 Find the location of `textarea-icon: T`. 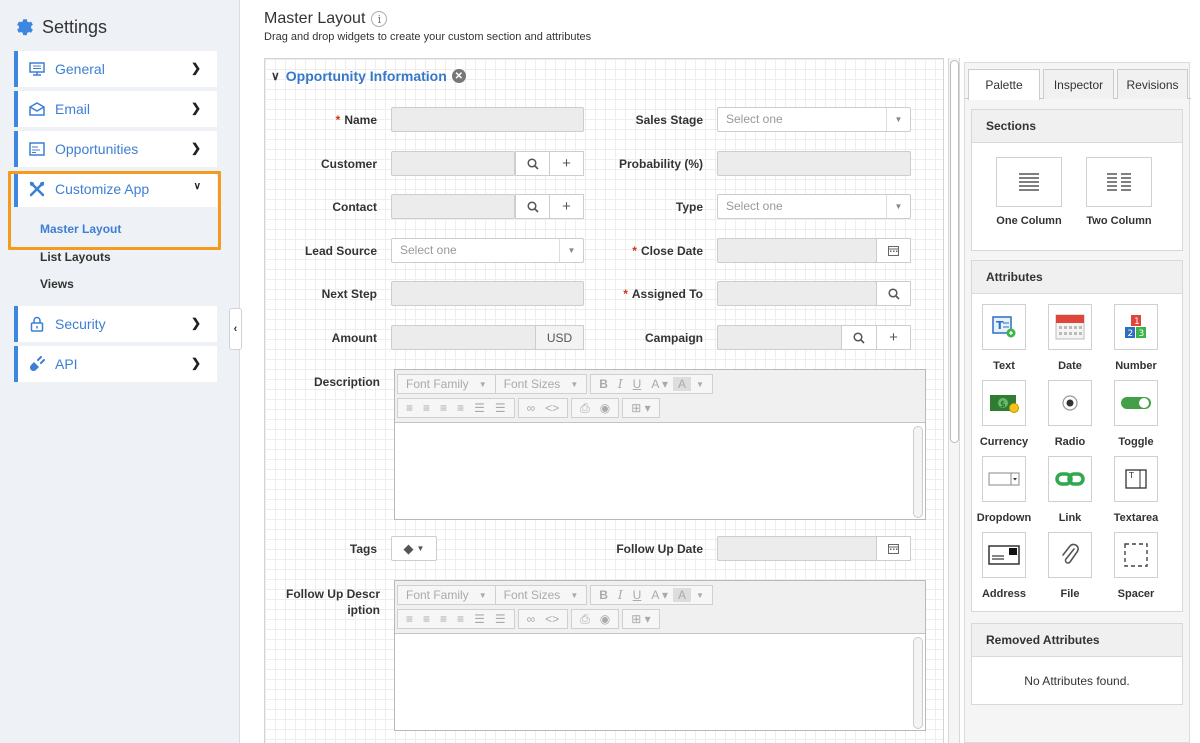

textarea-icon: T is located at coordinates (1136, 479).